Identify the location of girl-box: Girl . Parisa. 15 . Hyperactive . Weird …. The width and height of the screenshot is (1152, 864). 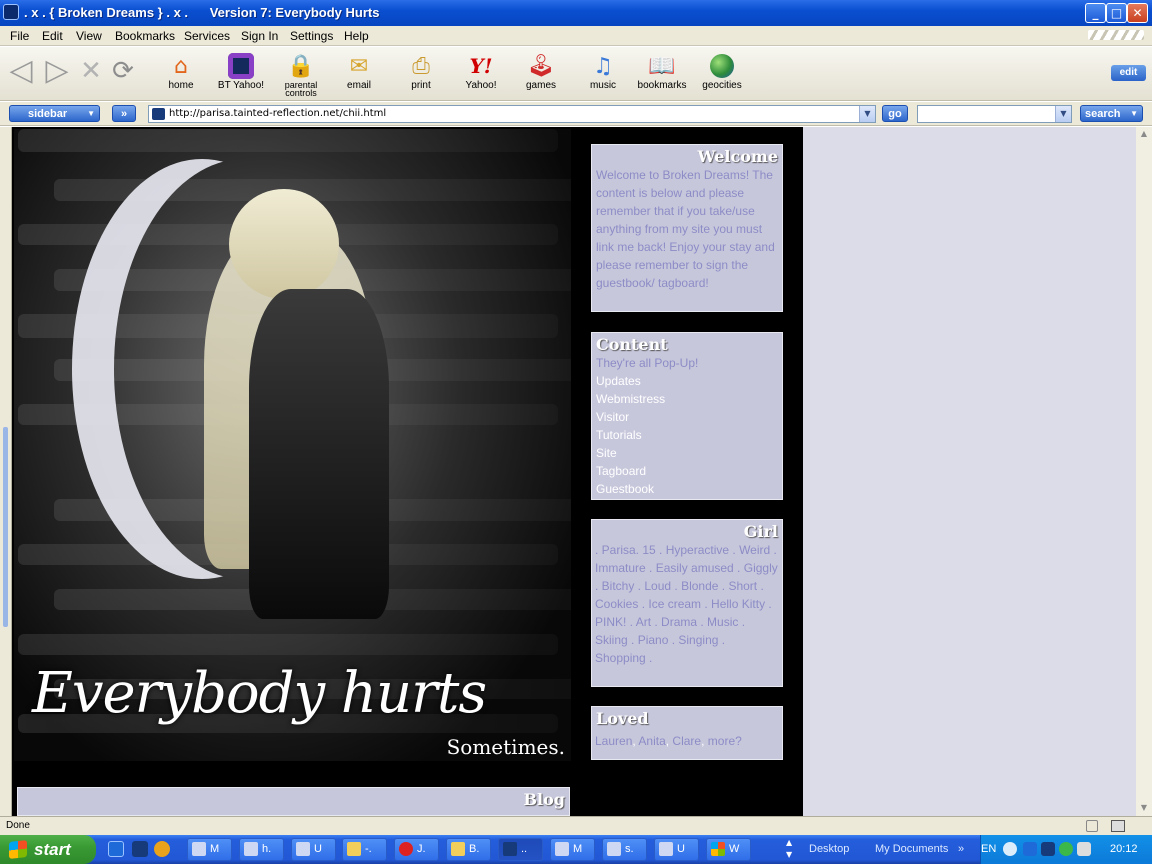
(687, 603).